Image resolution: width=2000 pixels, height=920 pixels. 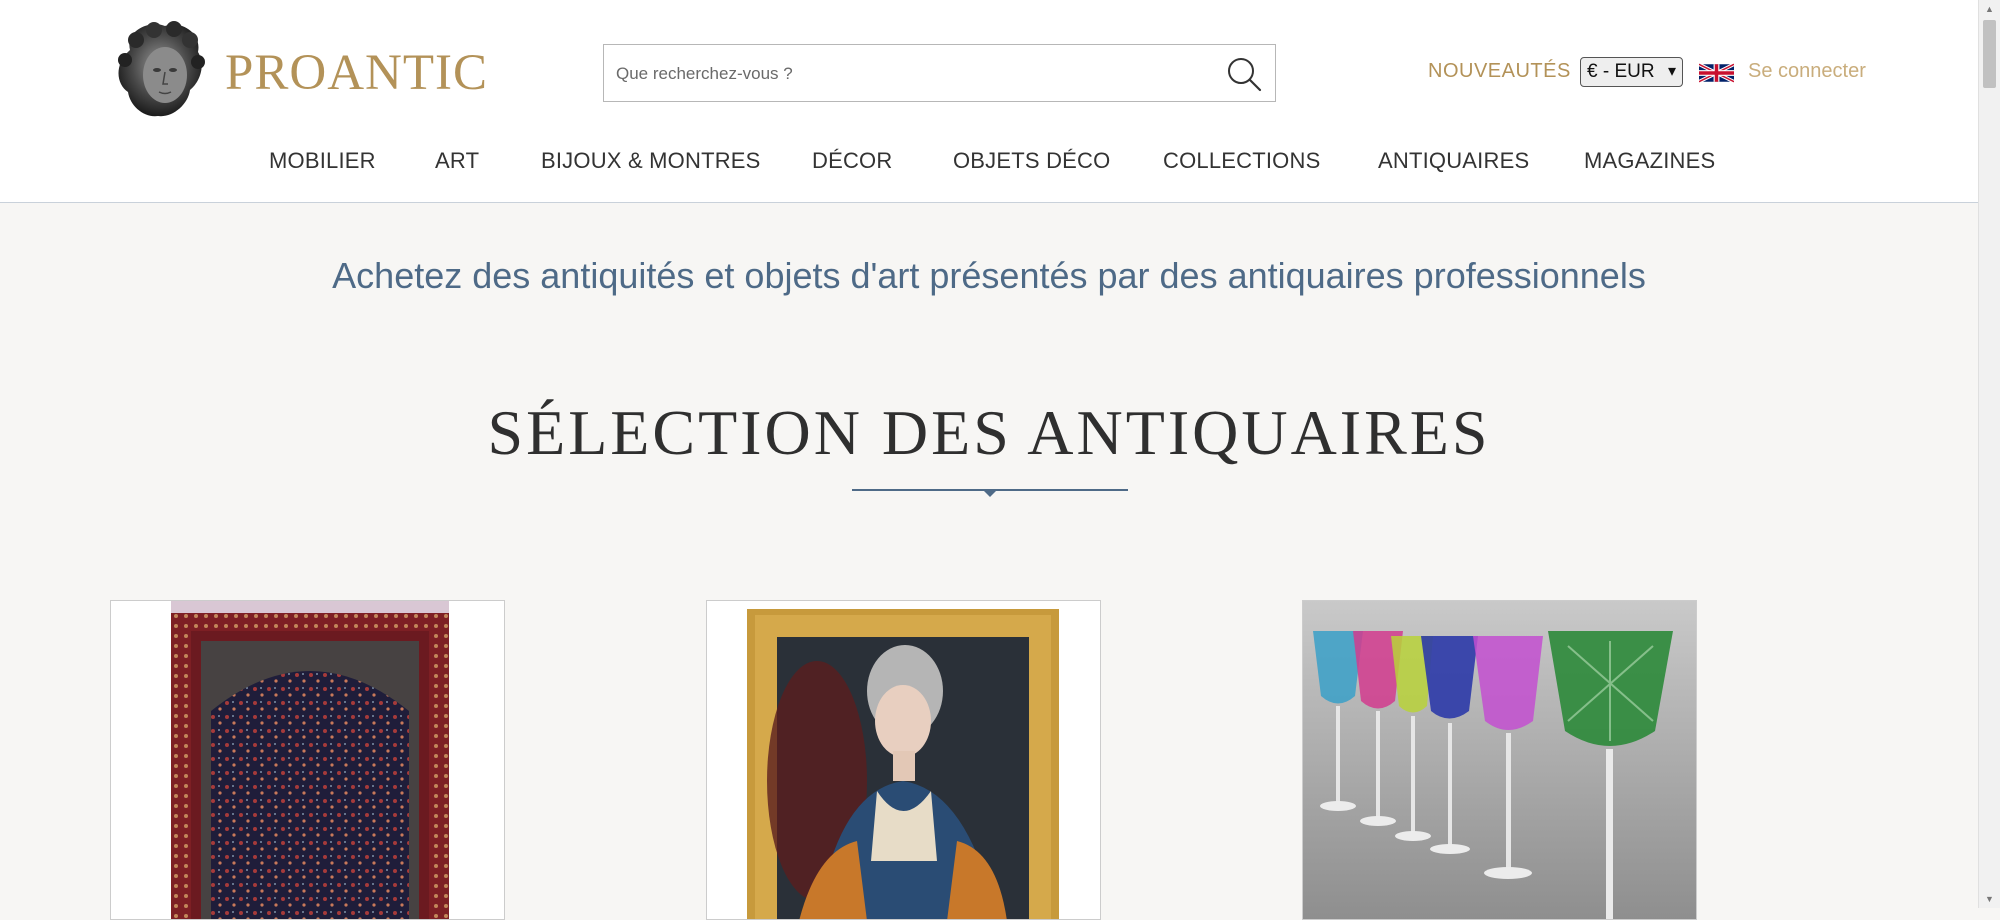 What do you see at coordinates (1241, 161) in the screenshot?
I see `nav-item-collections: COLLECTIONS` at bounding box center [1241, 161].